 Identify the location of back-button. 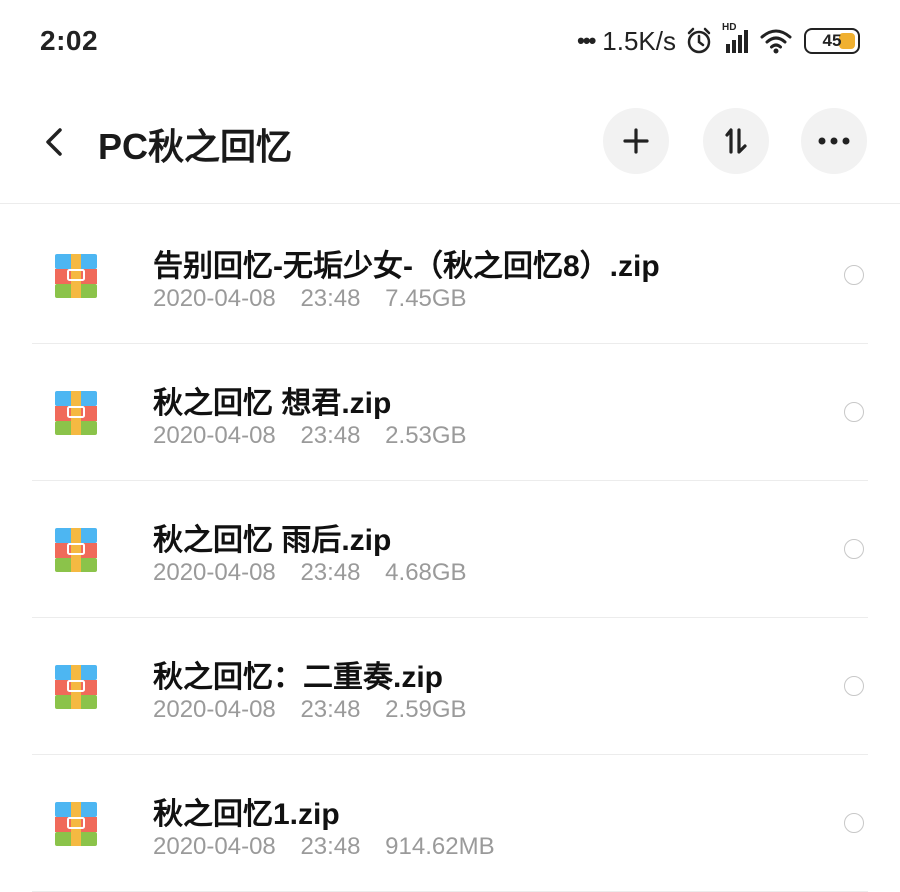
(54, 142).